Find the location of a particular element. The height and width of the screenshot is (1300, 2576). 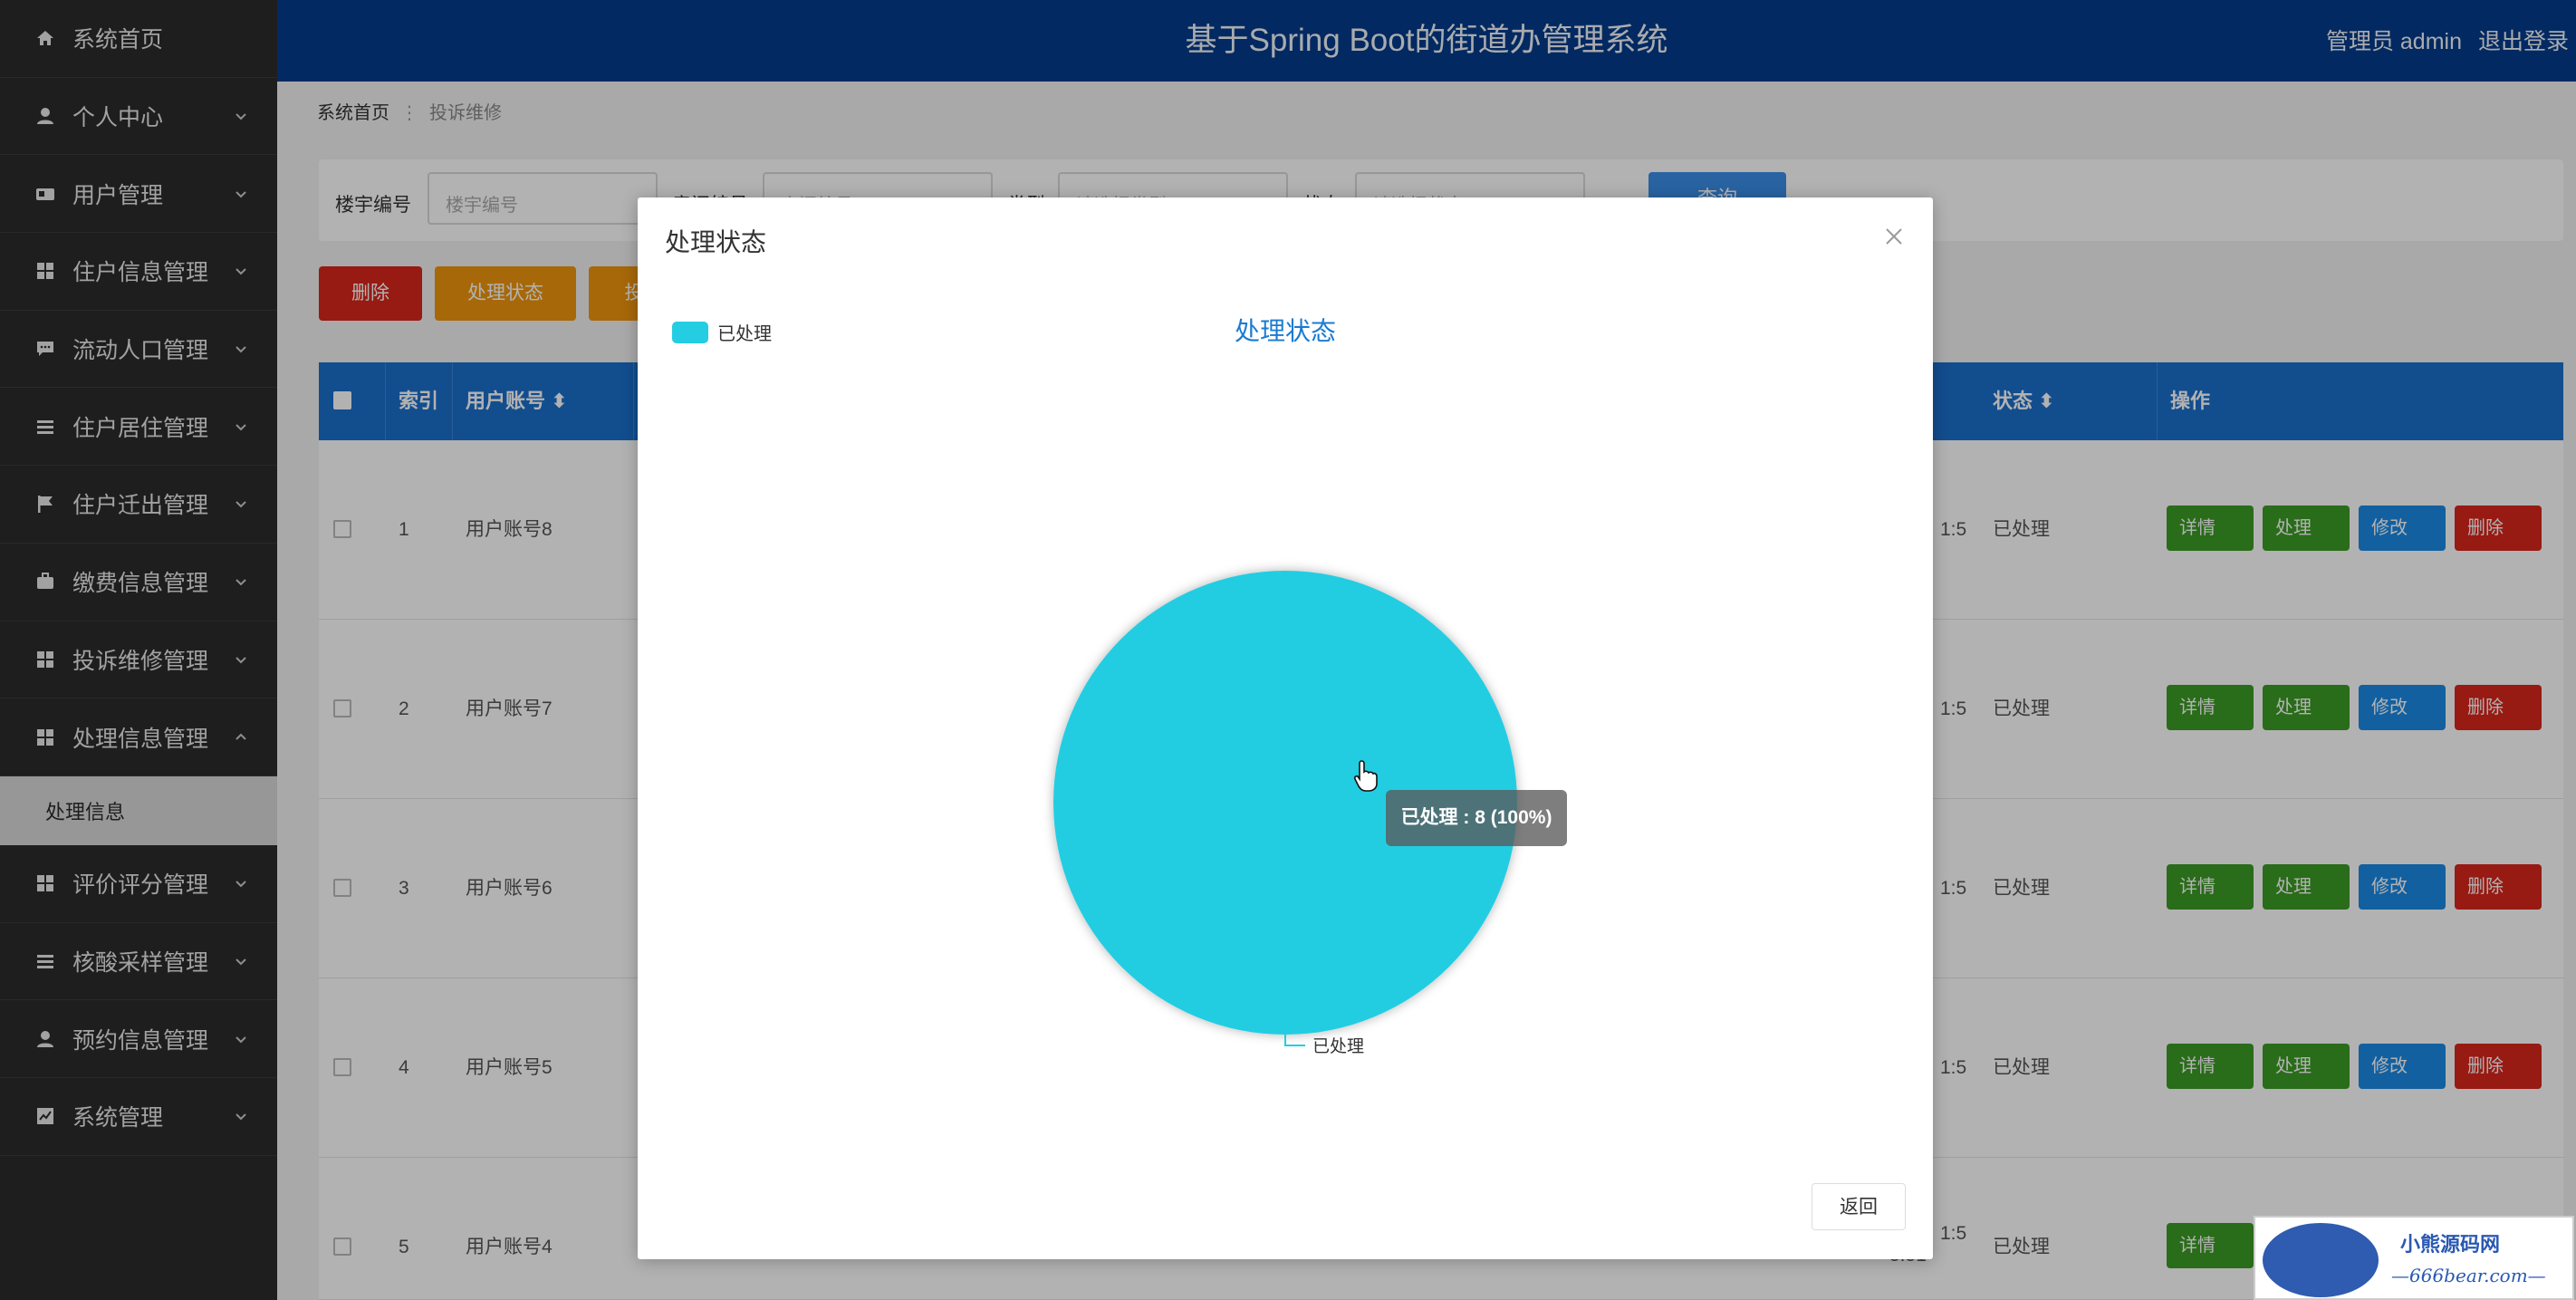

watermark-line1: 小熊源码网 is located at coordinates (2450, 1245).